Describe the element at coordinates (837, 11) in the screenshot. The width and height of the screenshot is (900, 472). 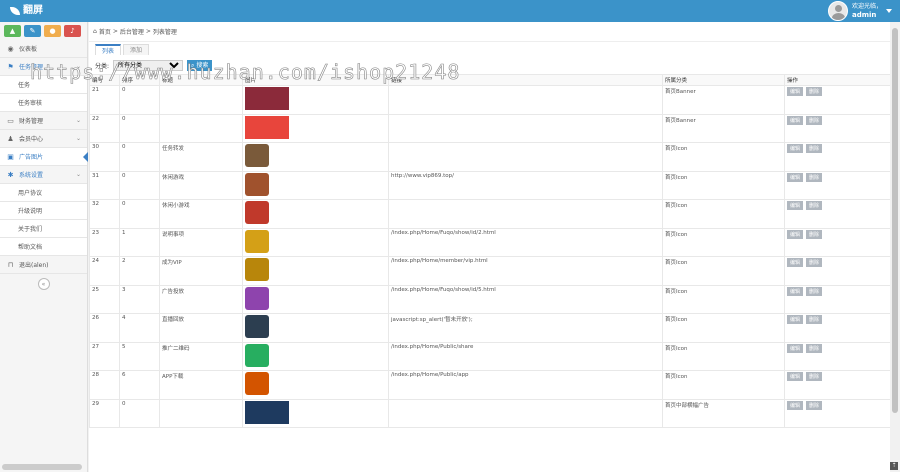
I see `avatar` at that location.